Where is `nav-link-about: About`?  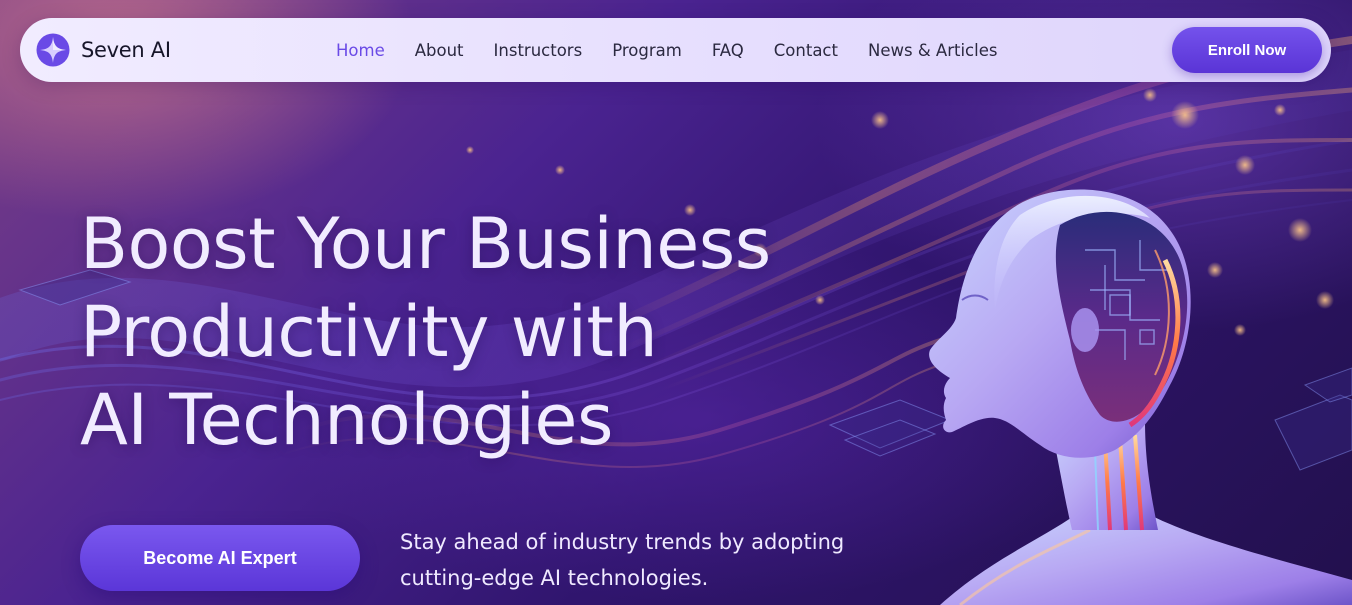 nav-link-about: About is located at coordinates (439, 50).